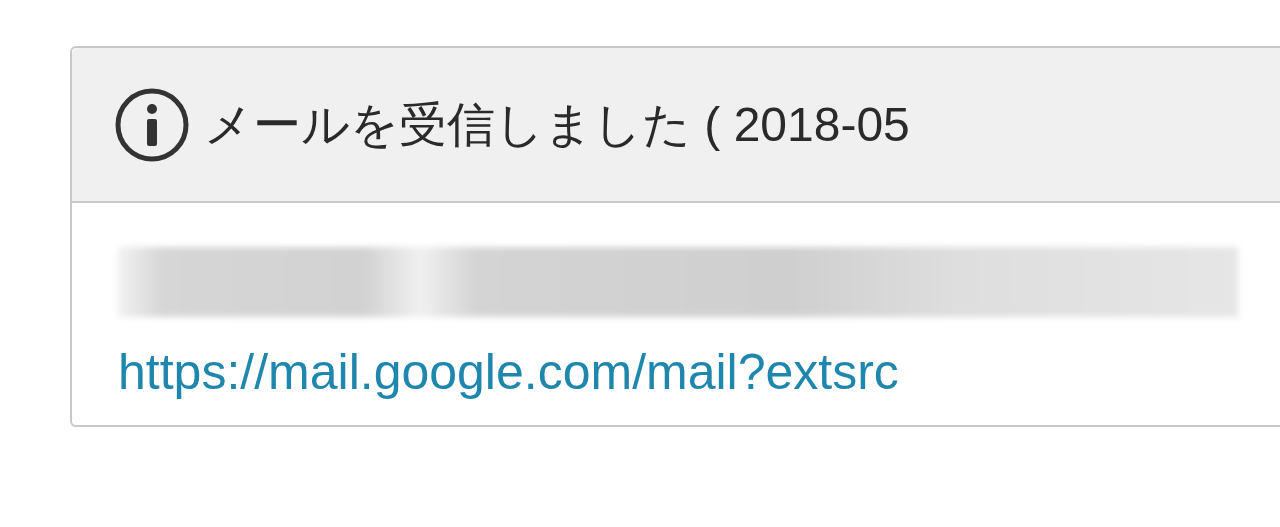 This screenshot has height=527, width=1280. What do you see at coordinates (557, 124) in the screenshot?
I see `notification-title: メールを受信しました ( 2018-05` at bounding box center [557, 124].